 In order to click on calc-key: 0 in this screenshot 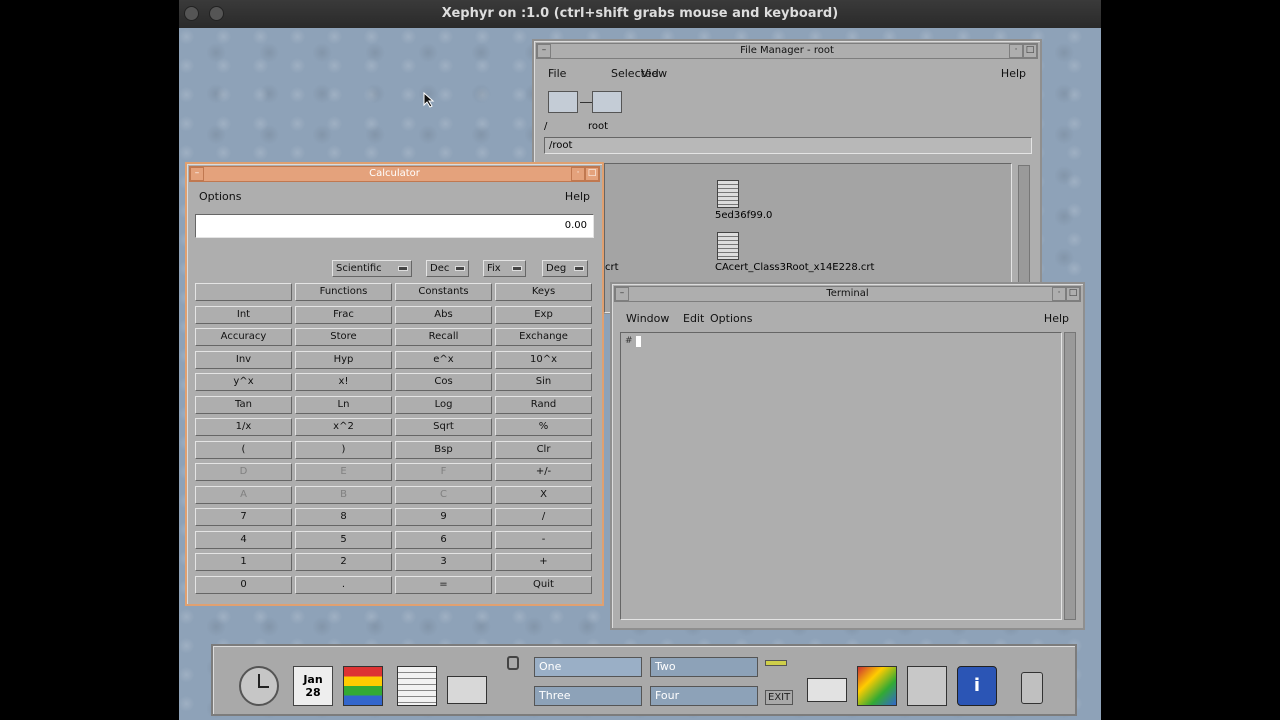, I will do `click(243, 584)`.